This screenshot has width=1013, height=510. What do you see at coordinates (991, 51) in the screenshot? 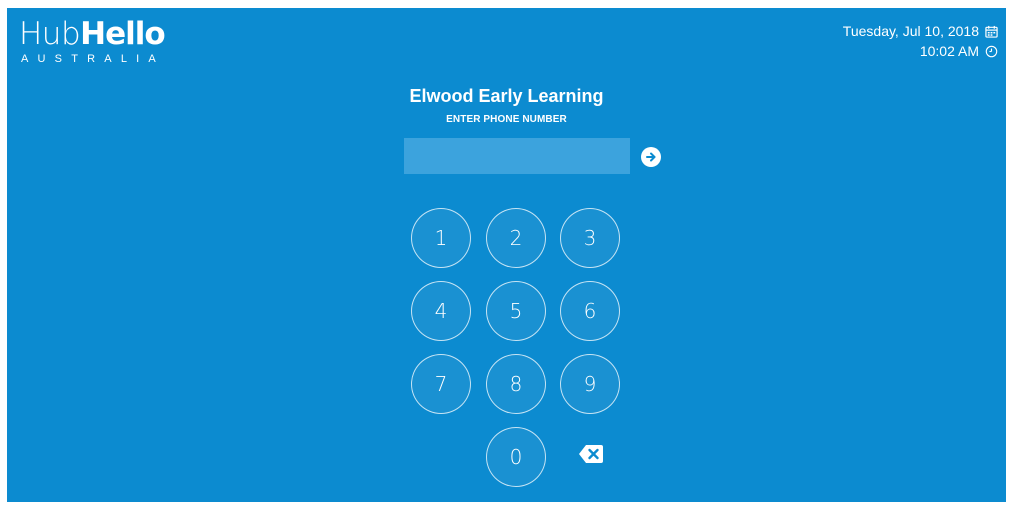
I see `clock-icon` at bounding box center [991, 51].